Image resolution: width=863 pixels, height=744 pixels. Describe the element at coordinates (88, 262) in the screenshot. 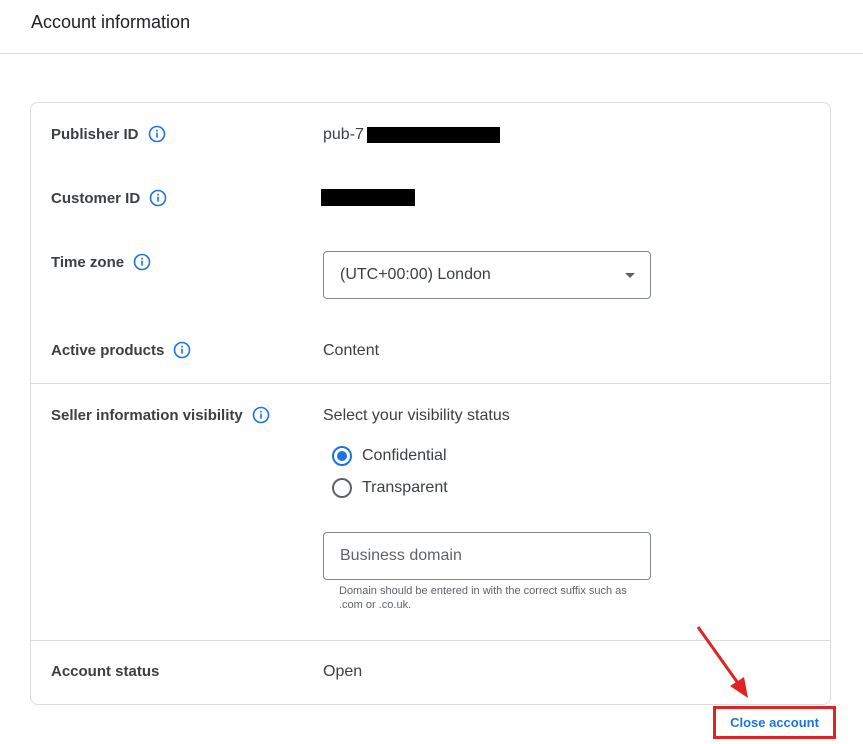

I see `time-zone-label-text: Time zone` at that location.